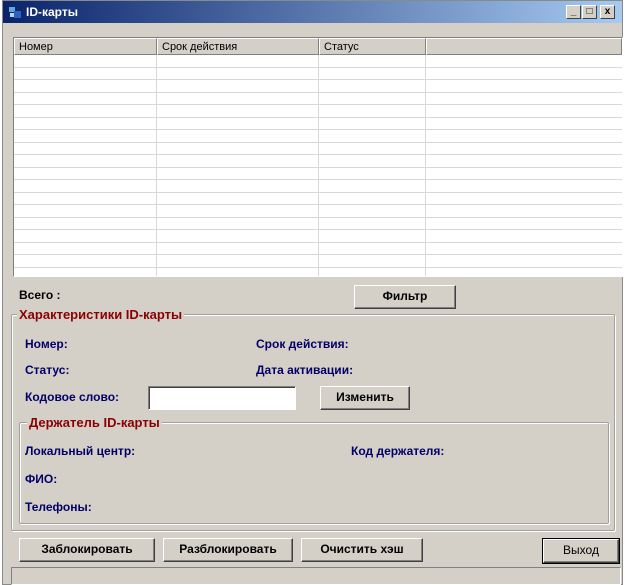 Image resolution: width=625 pixels, height=585 pixels. Describe the element at coordinates (85, 46) in the screenshot. I see `column-header-number: Номер` at that location.